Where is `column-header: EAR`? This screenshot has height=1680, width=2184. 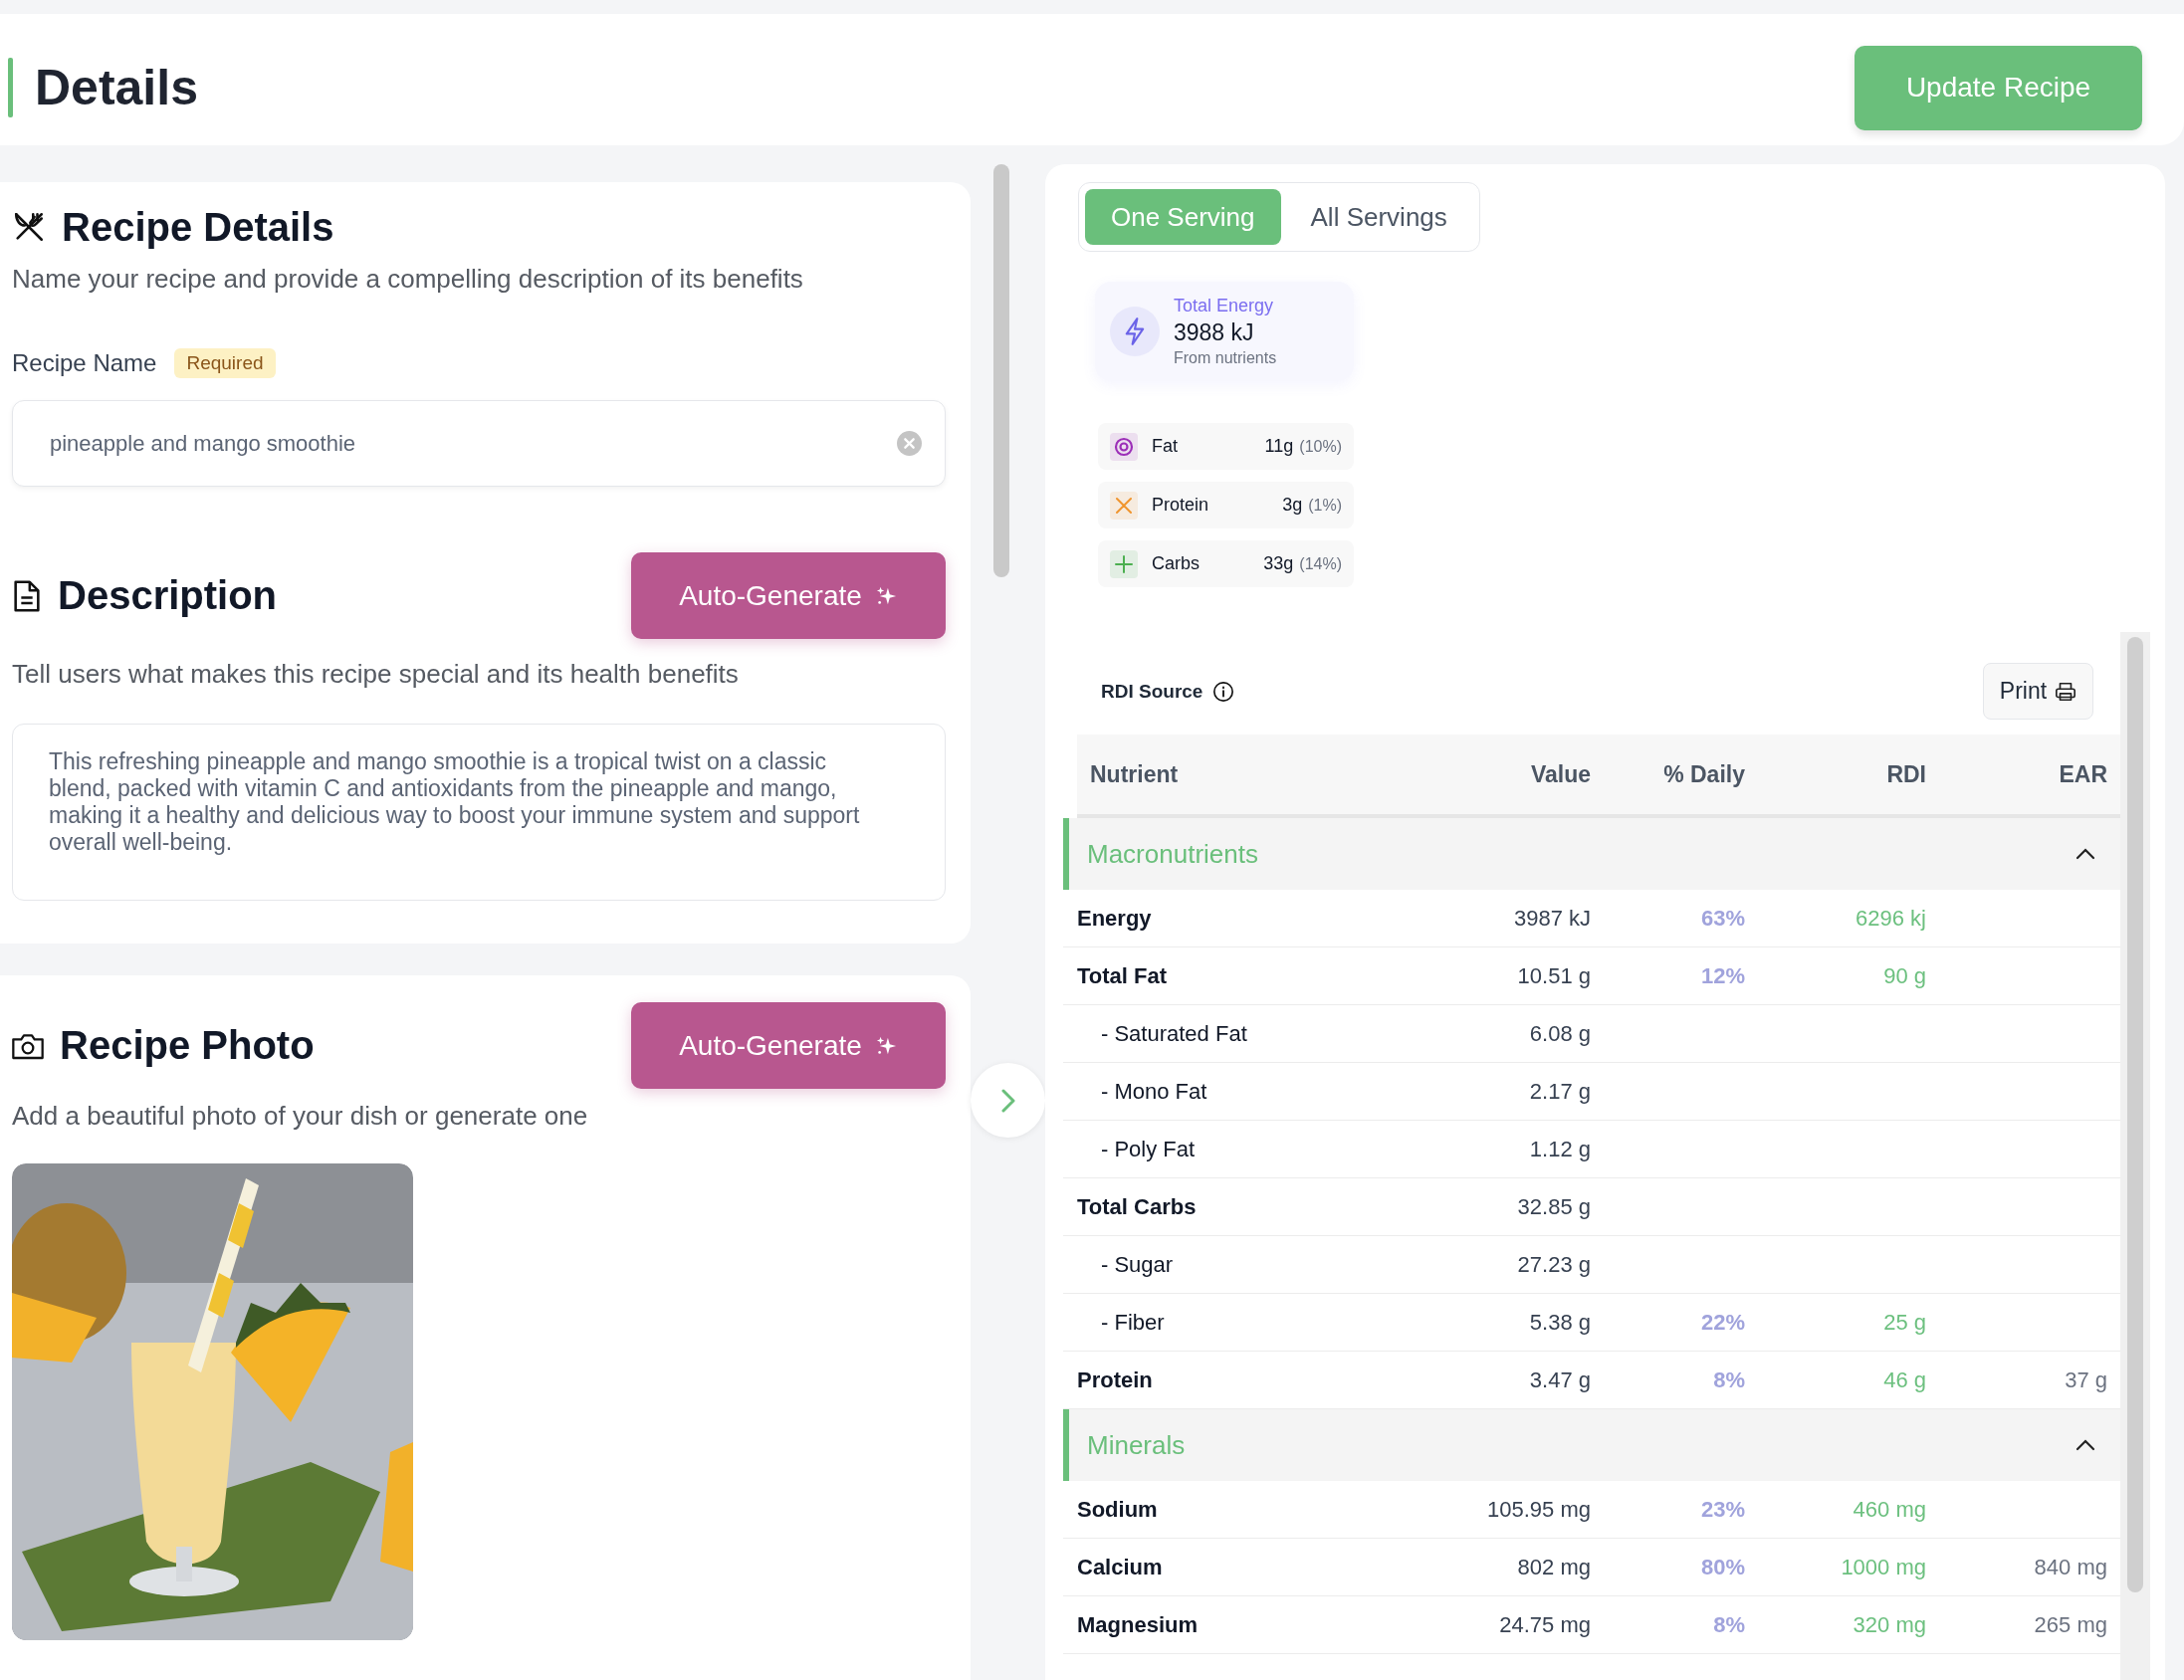
column-header: EAR is located at coordinates (2082, 774).